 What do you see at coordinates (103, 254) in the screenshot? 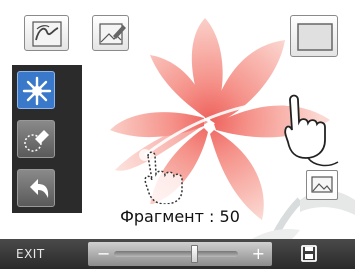
I see `slider-minus-button: −` at bounding box center [103, 254].